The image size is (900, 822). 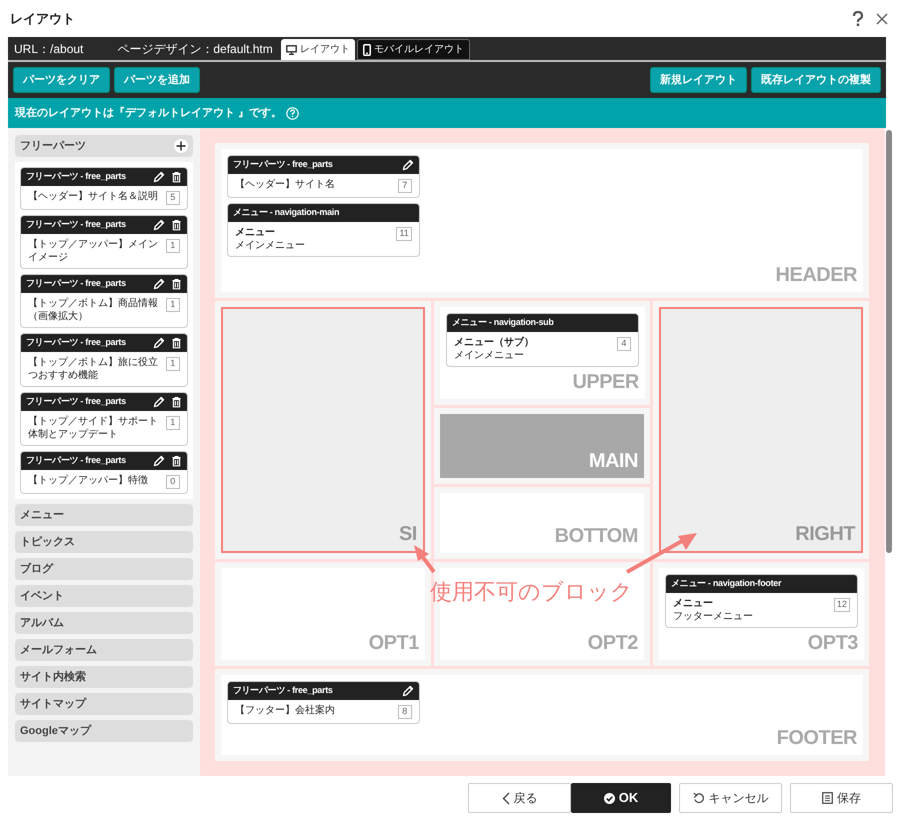 I want to click on part-card: フリーパーツ - free_parts 【トップ／サイド】サポート体制とアップデート 1, so click(x=104, y=419).